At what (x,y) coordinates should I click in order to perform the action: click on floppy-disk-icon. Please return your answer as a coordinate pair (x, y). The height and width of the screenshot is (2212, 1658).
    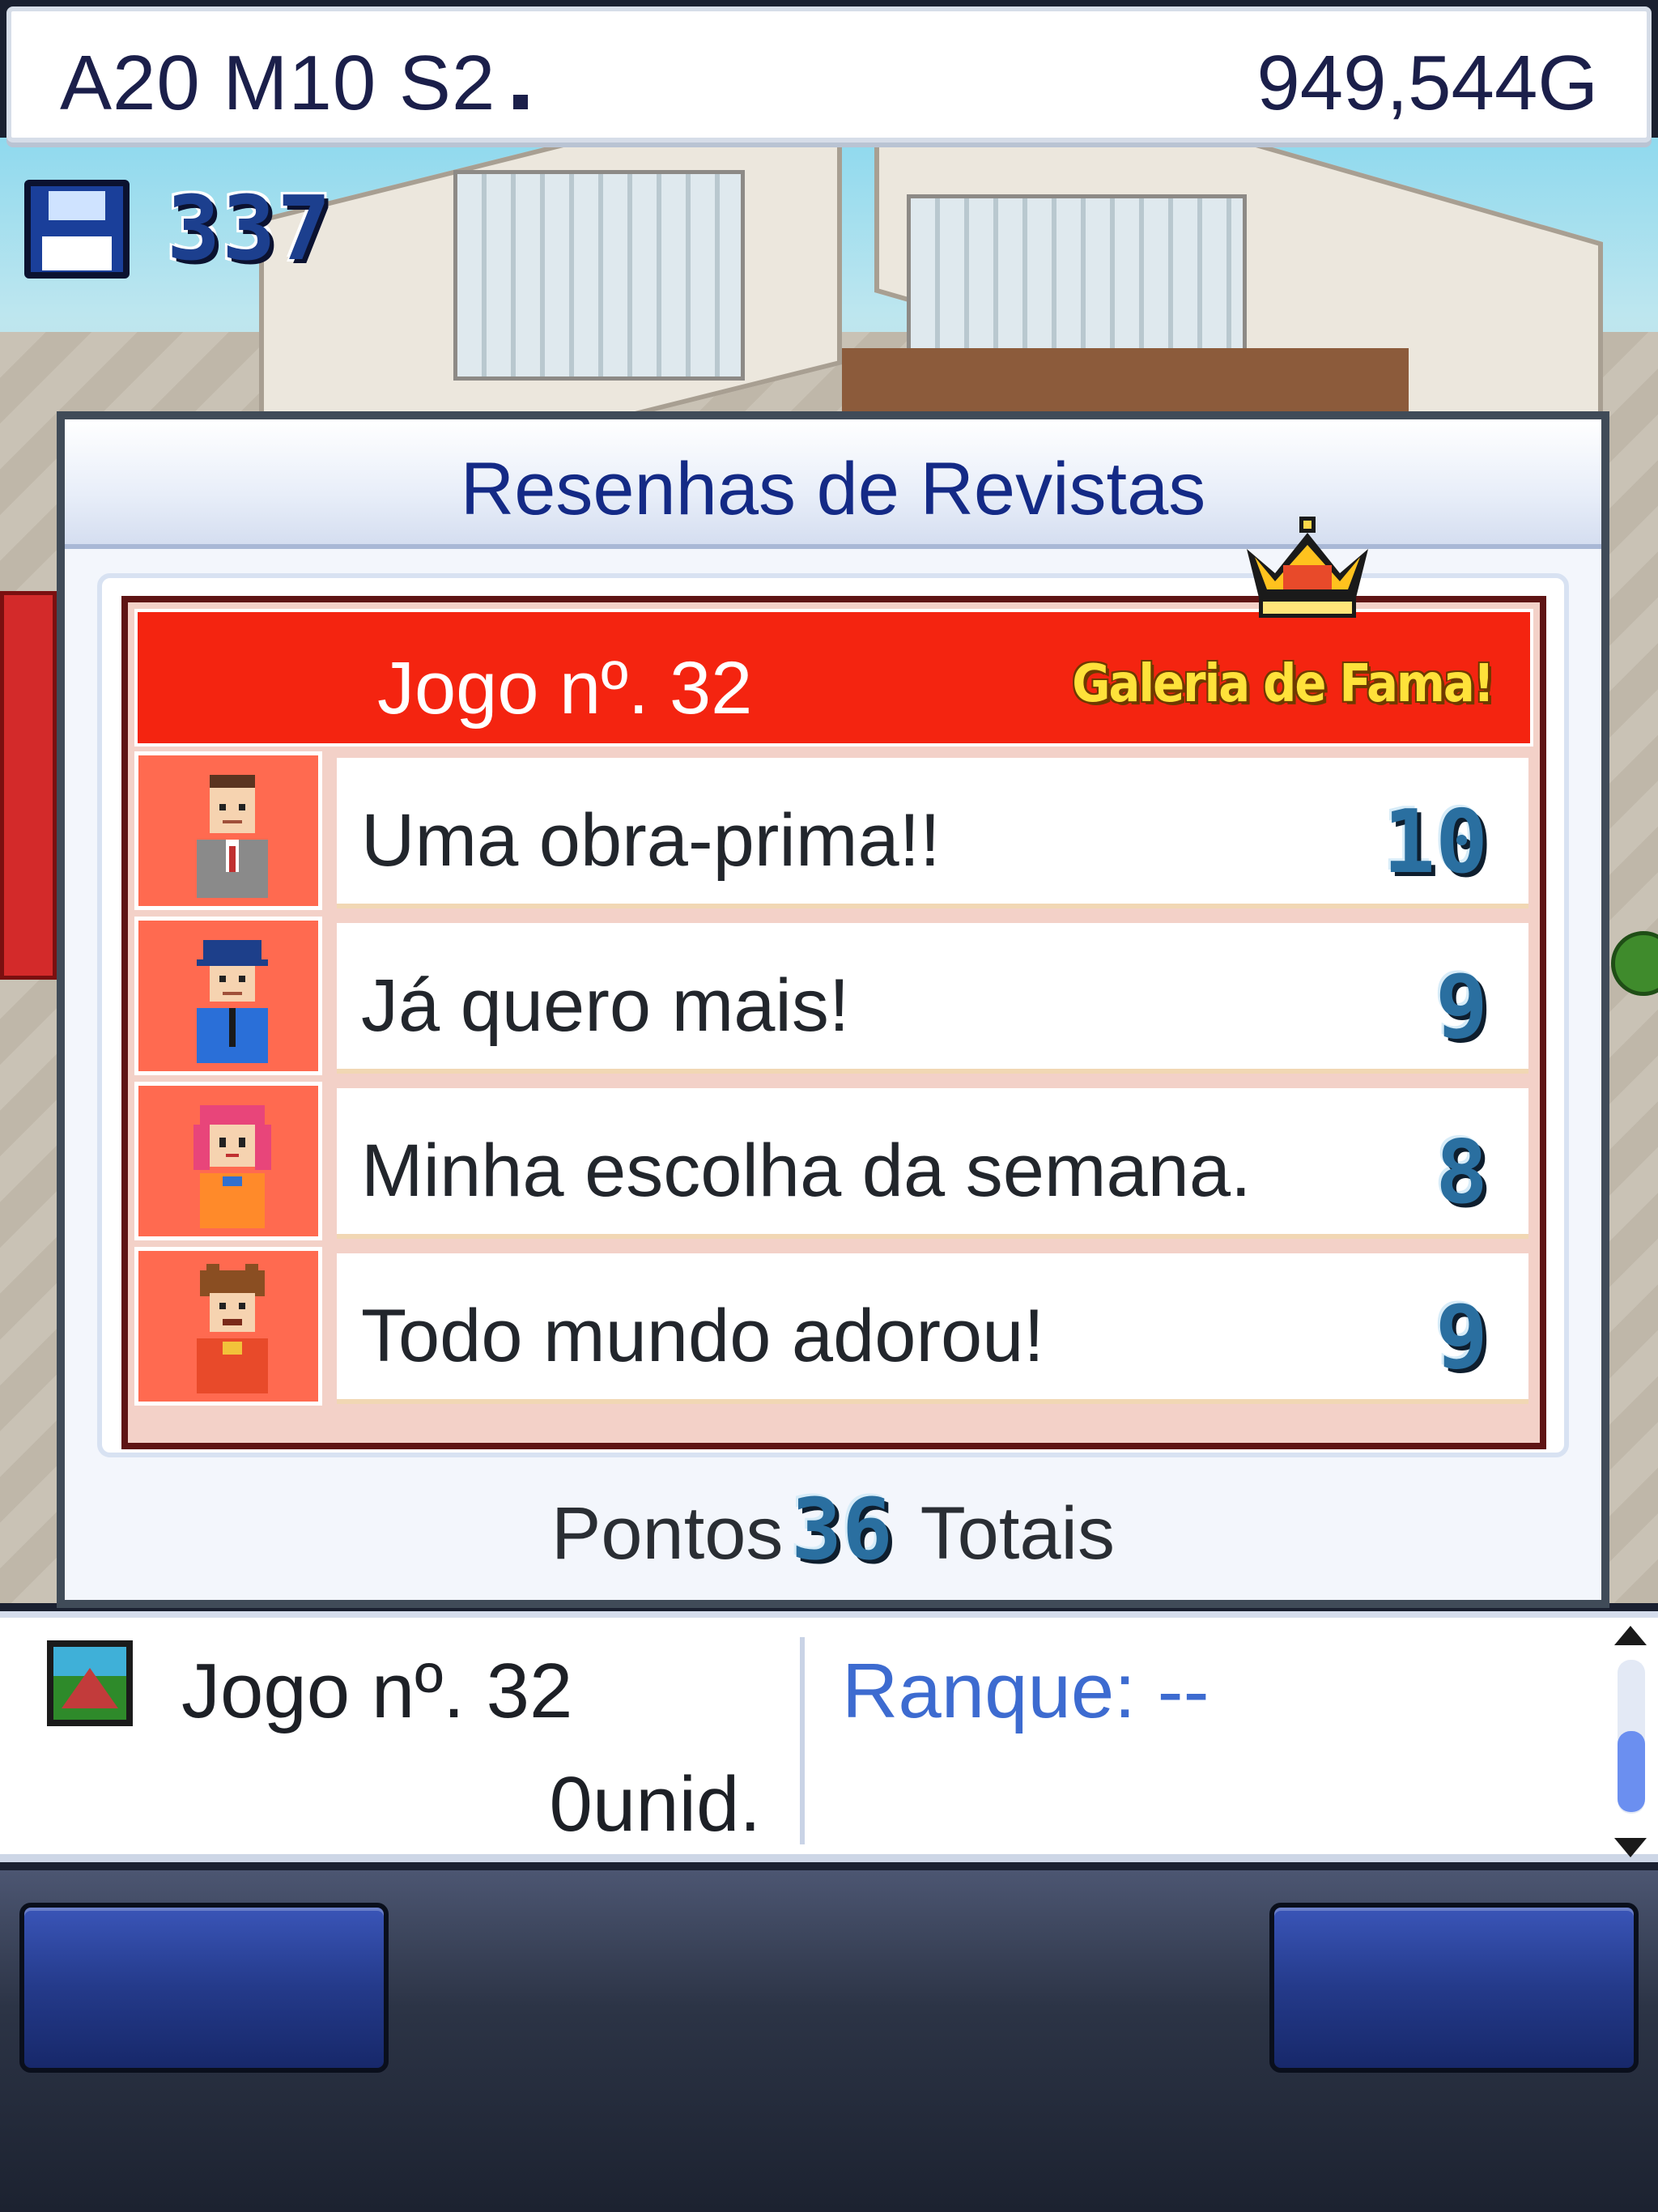
    Looking at the image, I should click on (77, 230).